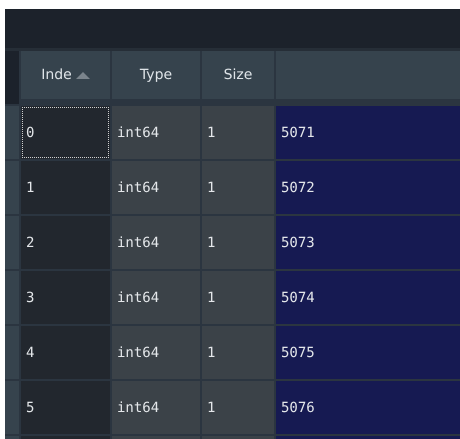 This screenshot has height=439, width=460. What do you see at coordinates (12, 77) in the screenshot?
I see `corner-header` at bounding box center [12, 77].